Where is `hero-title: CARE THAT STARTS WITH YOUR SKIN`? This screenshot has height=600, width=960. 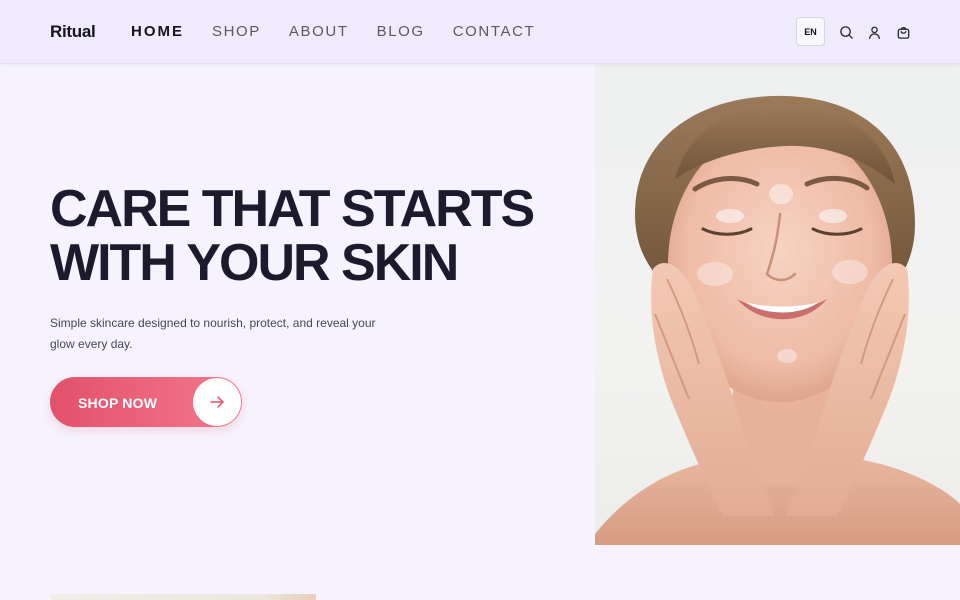
hero-title: CARE THAT STARTS WITH YOUR SKIN is located at coordinates (320, 236).